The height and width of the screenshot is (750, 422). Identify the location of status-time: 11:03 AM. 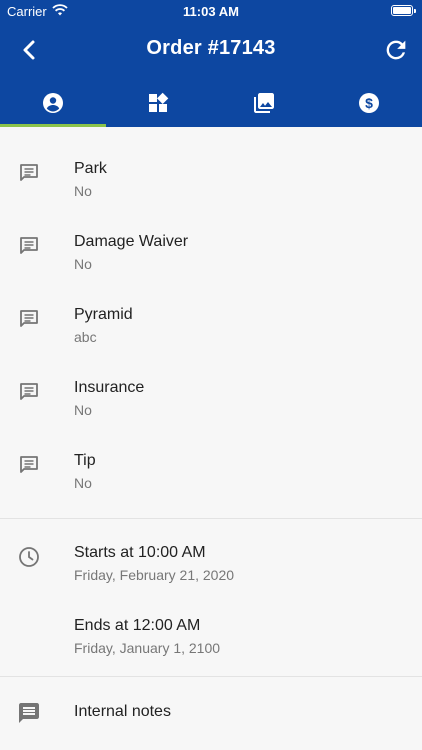
(211, 11).